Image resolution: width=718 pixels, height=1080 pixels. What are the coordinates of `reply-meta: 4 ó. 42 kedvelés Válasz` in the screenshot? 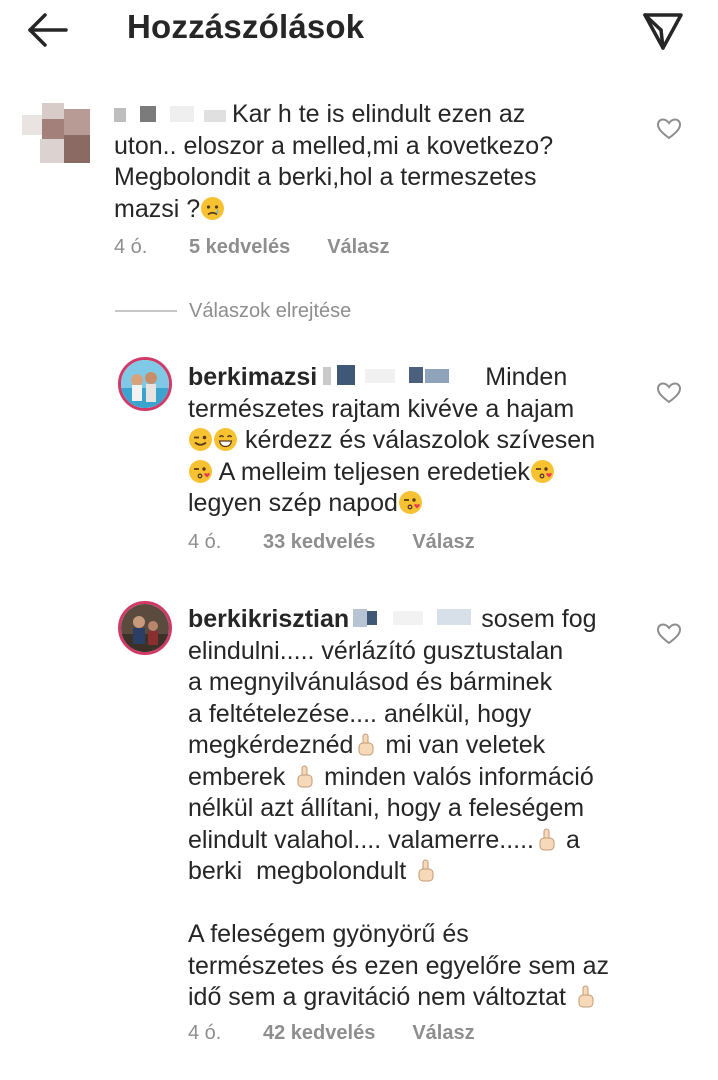 It's located at (331, 1033).